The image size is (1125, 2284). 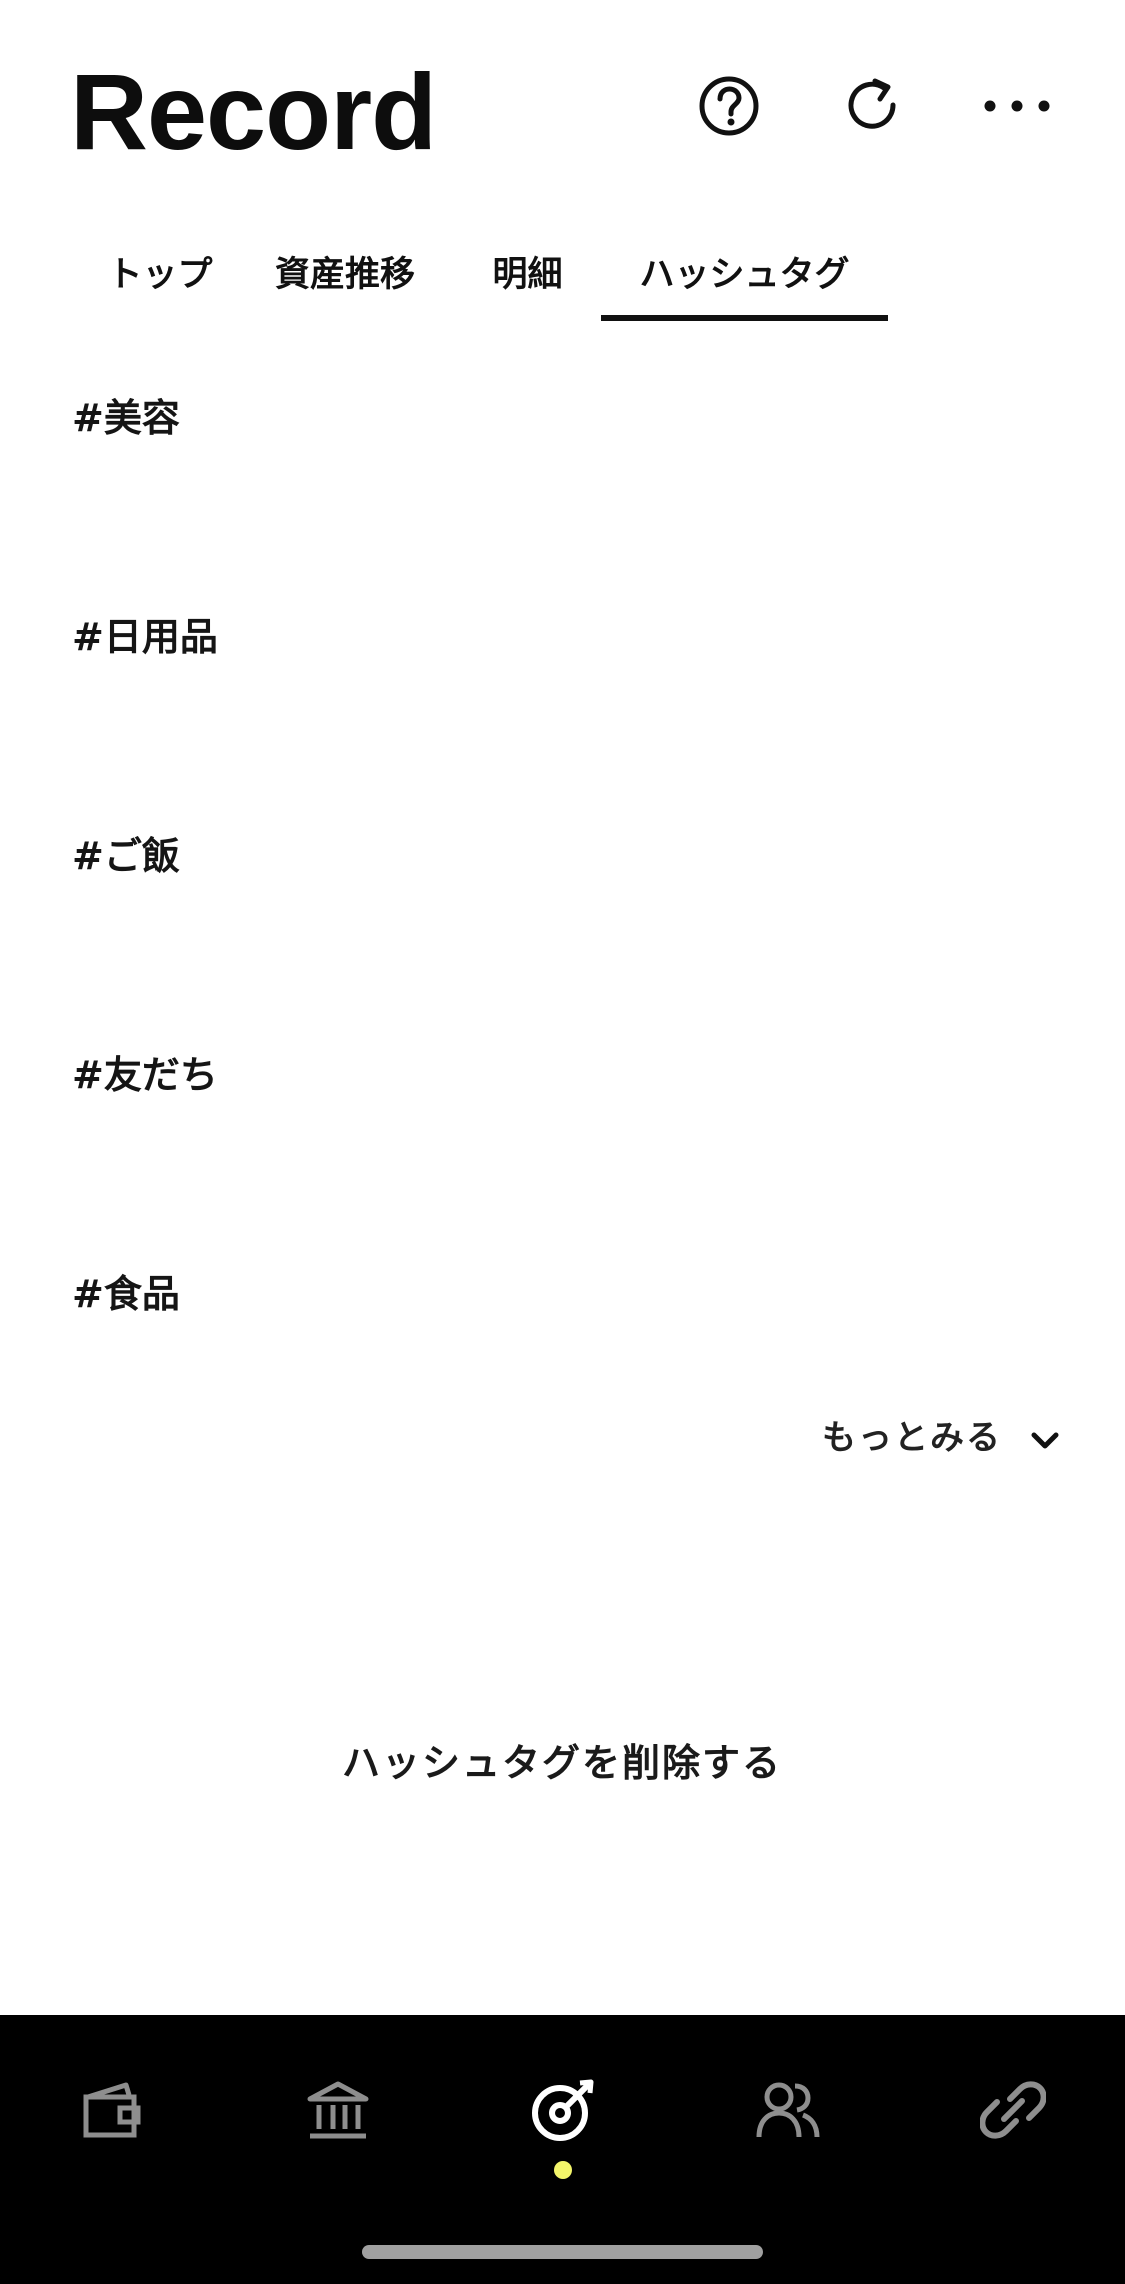 What do you see at coordinates (572, 499) in the screenshot?
I see `hashtag-item: #美容` at bounding box center [572, 499].